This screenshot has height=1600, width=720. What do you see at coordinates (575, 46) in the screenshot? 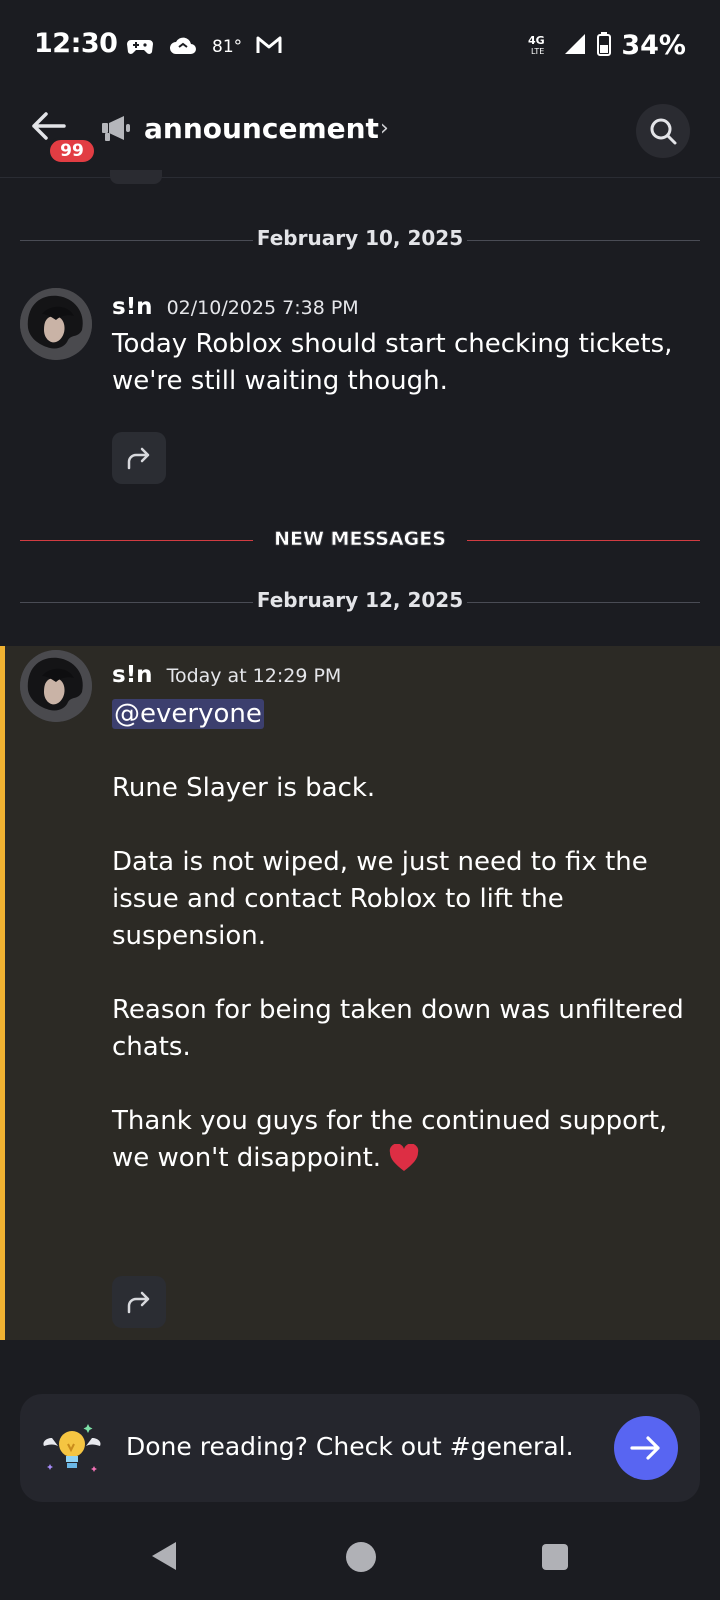
I see `signal-icon` at bounding box center [575, 46].